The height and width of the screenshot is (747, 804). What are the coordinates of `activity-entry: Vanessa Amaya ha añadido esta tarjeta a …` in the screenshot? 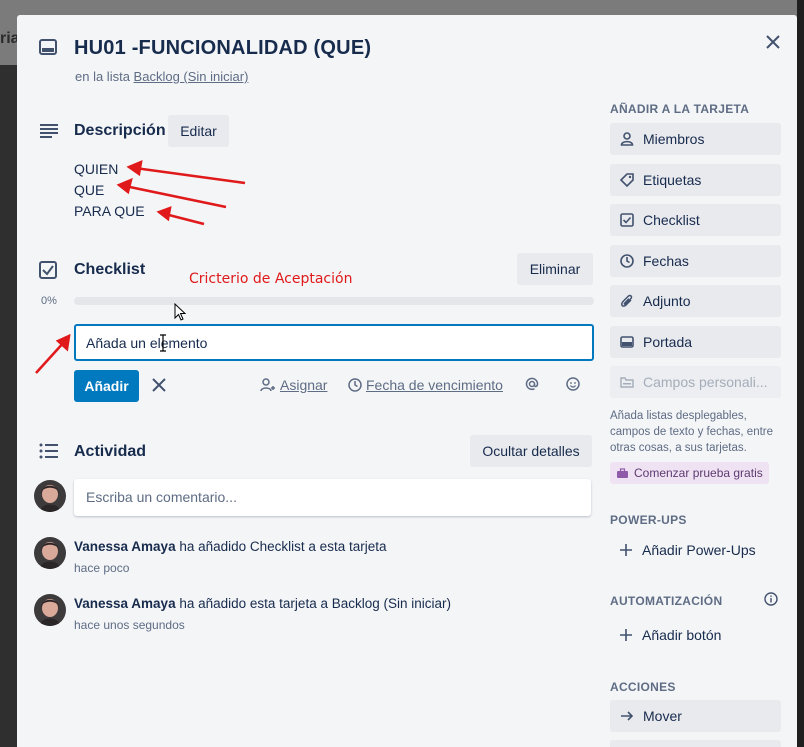 It's located at (262, 603).